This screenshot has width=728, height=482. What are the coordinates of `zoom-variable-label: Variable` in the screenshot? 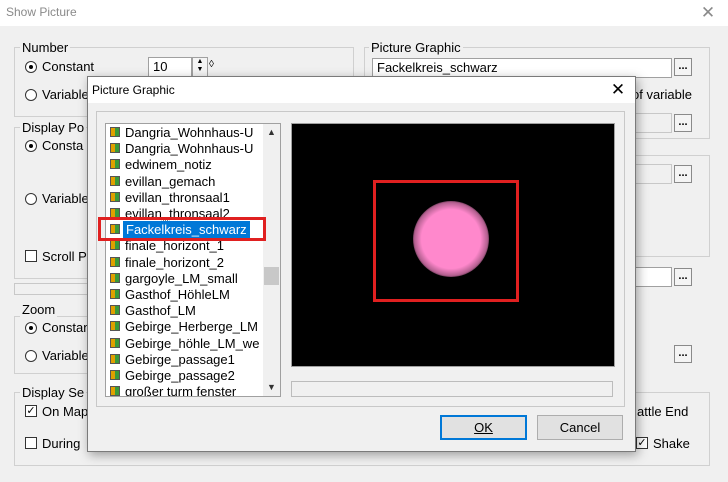 It's located at (65, 355).